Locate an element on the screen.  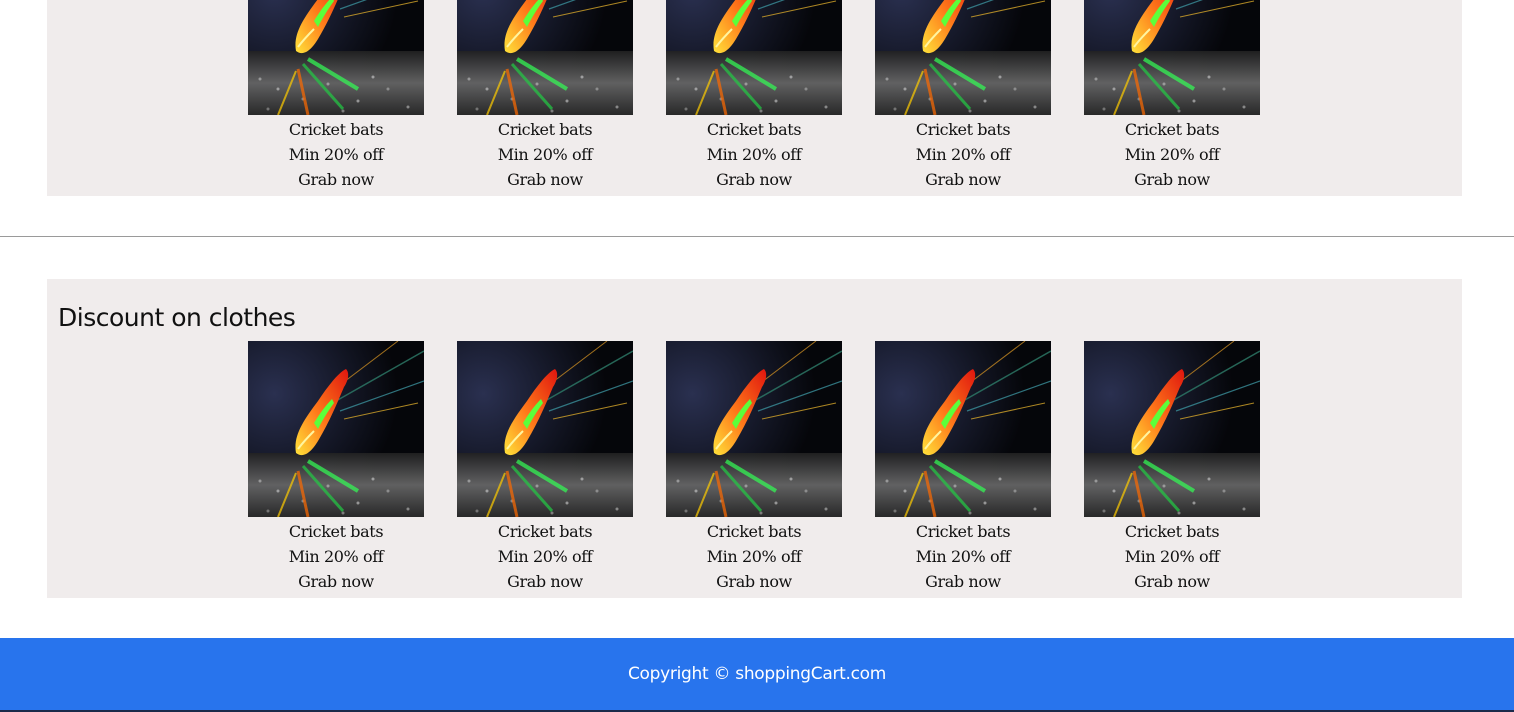
copyright-text: Copyright © shoppingCart.com is located at coordinates (757, 674).